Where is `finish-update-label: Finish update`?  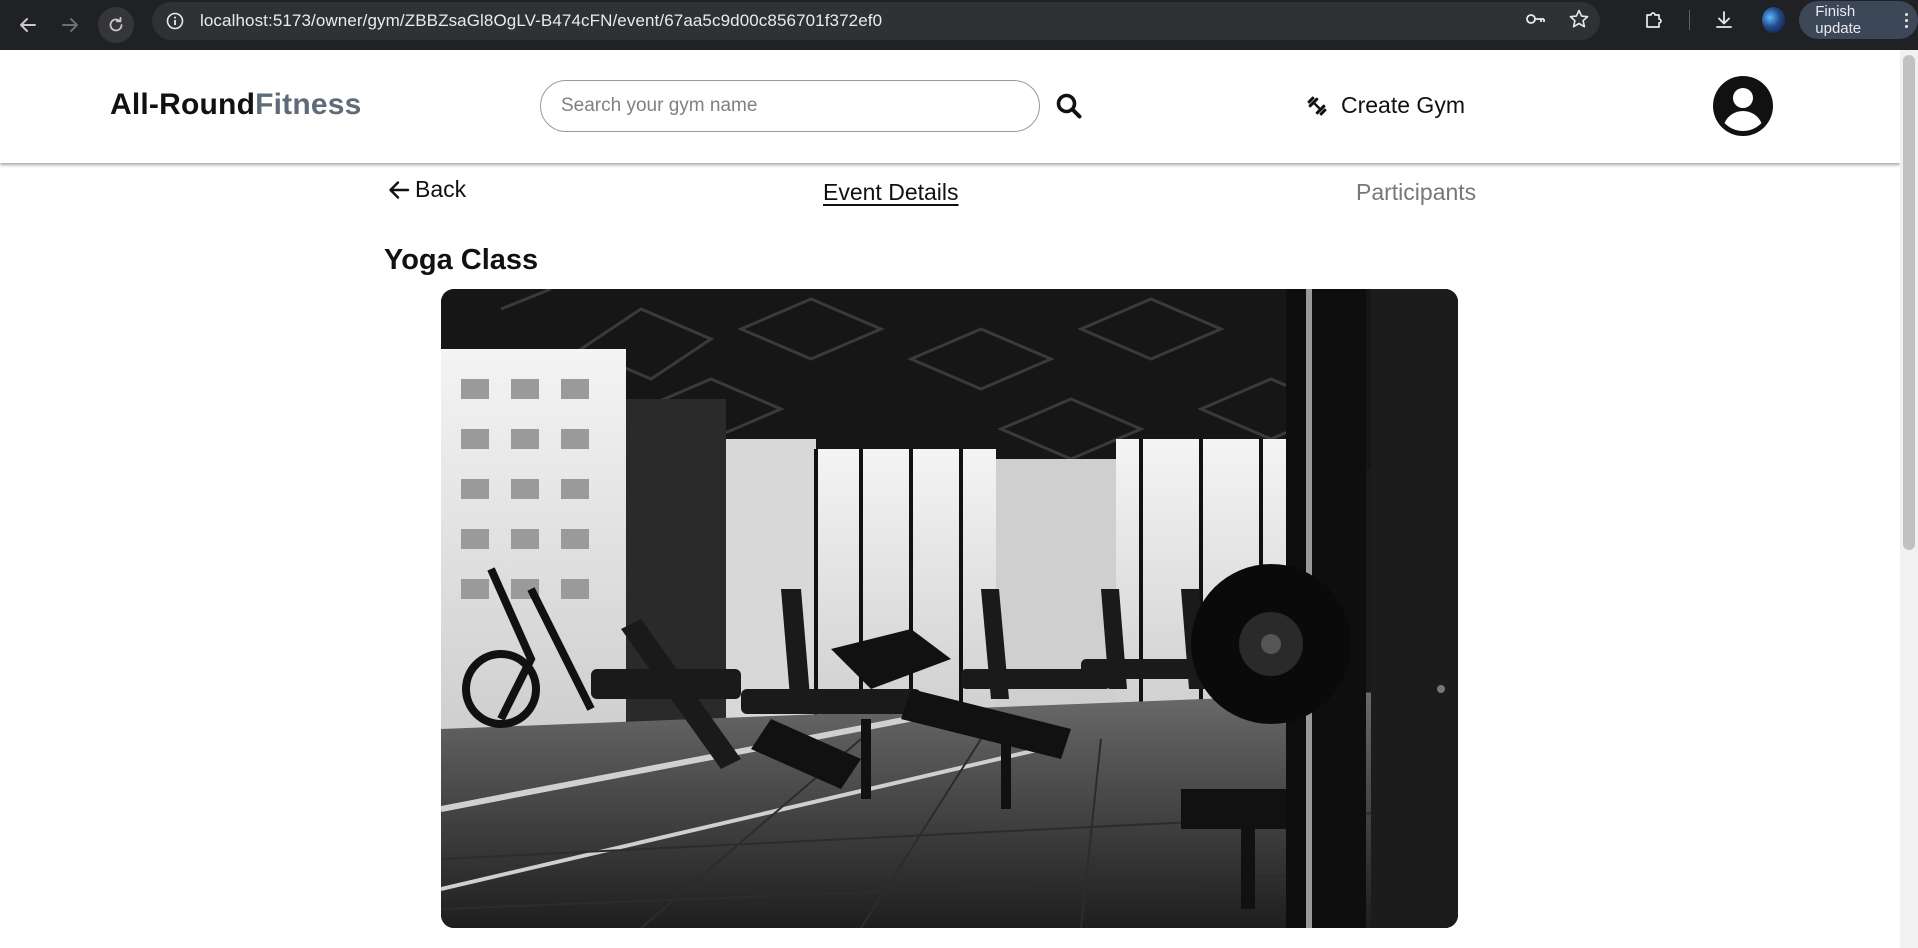
finish-update-label: Finish update is located at coordinates (1838, 20).